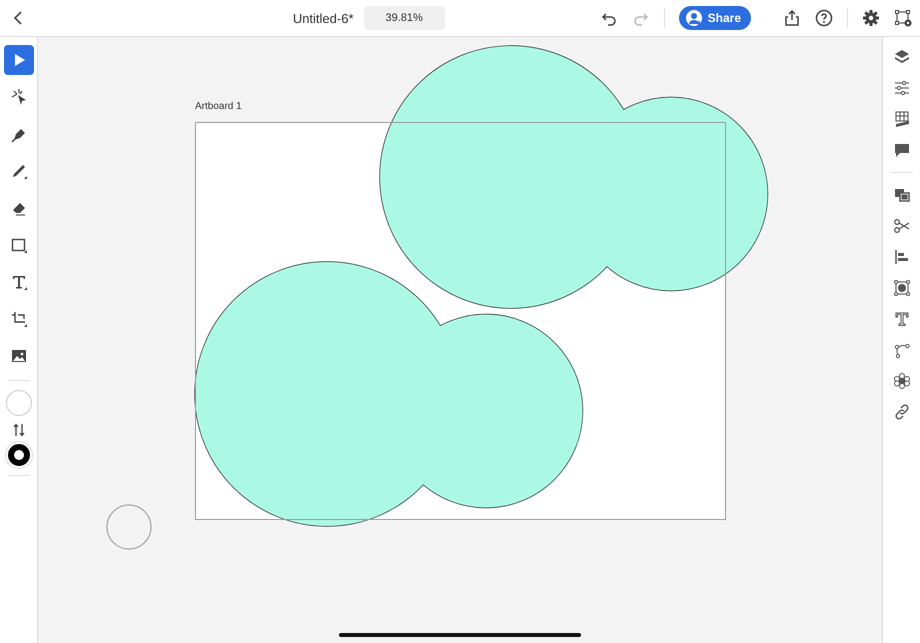 The width and height of the screenshot is (920, 643). Describe the element at coordinates (903, 18) in the screenshot. I see `preview-icon` at that location.